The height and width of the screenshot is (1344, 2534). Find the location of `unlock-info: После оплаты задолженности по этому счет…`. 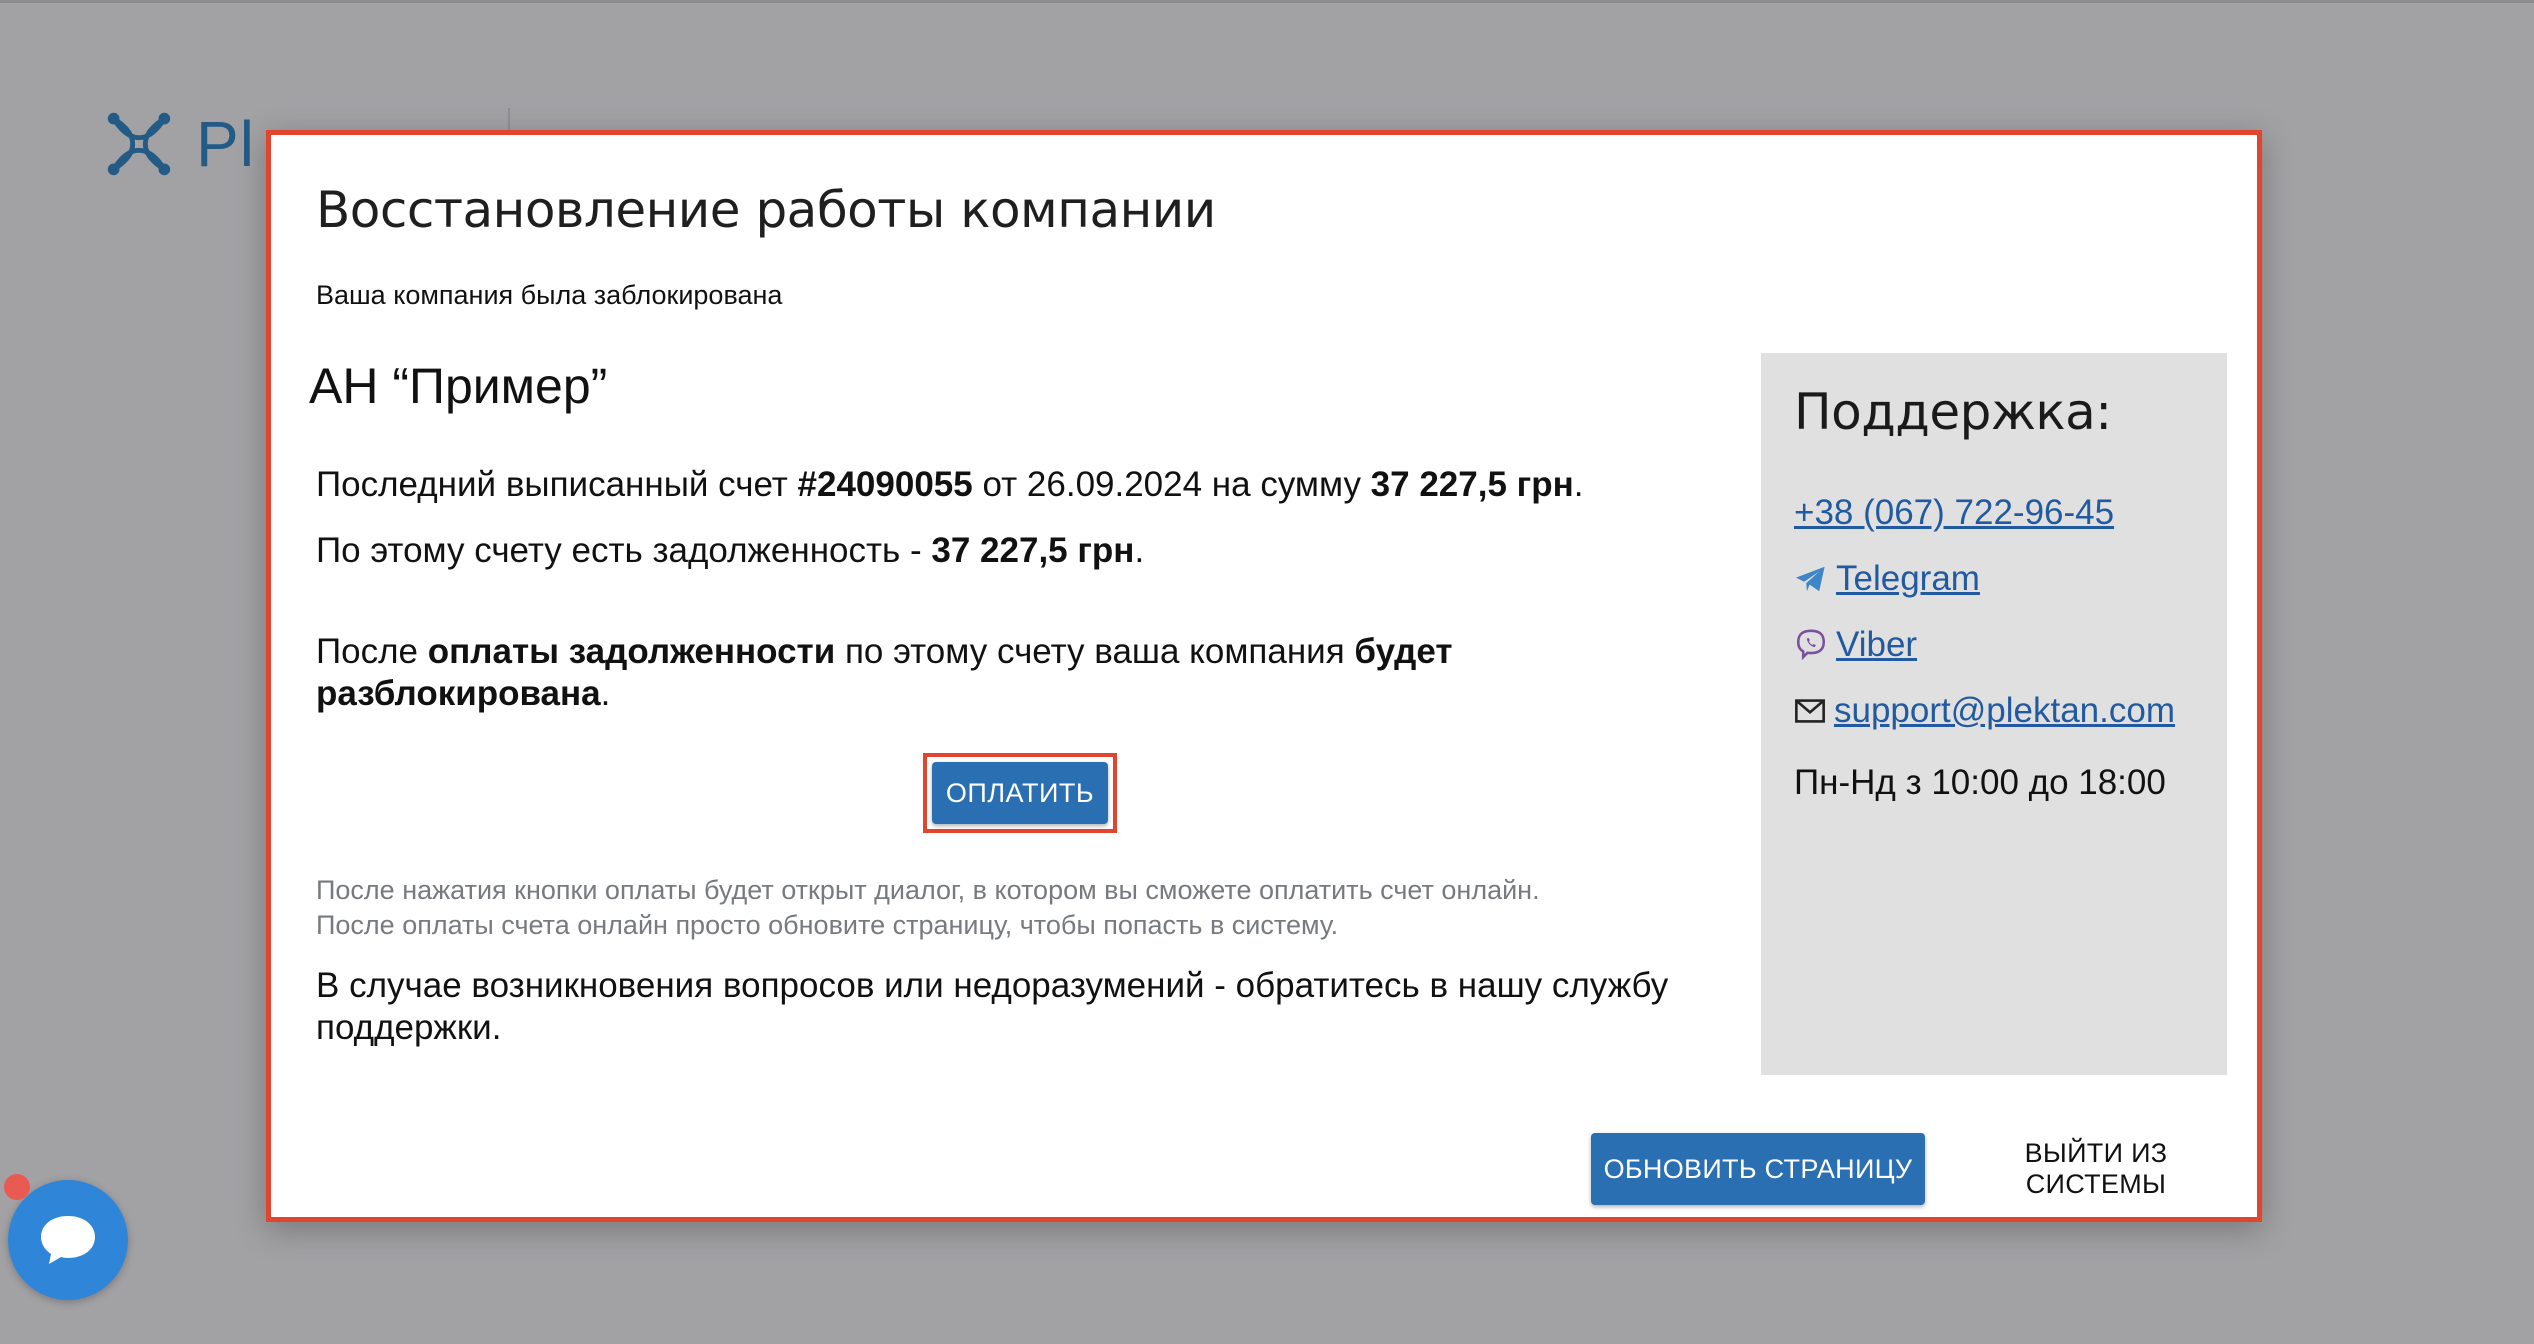

unlock-info: После оплаты задолженности по этому счет… is located at coordinates (916, 673).